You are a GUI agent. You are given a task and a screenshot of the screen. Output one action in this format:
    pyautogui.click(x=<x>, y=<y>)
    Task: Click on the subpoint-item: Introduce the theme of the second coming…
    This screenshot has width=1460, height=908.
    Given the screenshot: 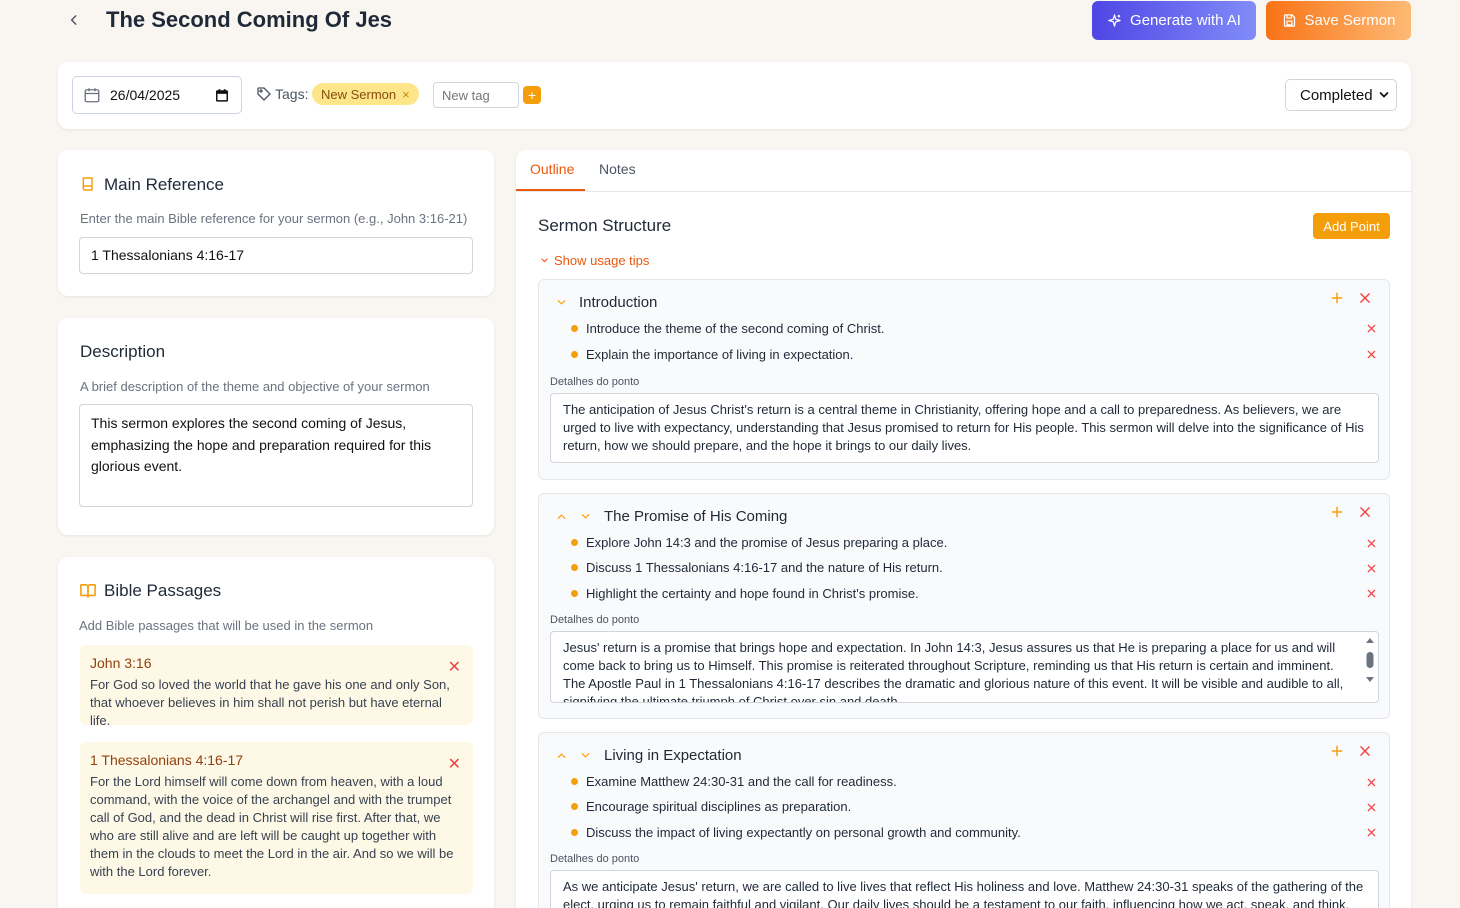 What is the action you would take?
    pyautogui.click(x=727, y=328)
    